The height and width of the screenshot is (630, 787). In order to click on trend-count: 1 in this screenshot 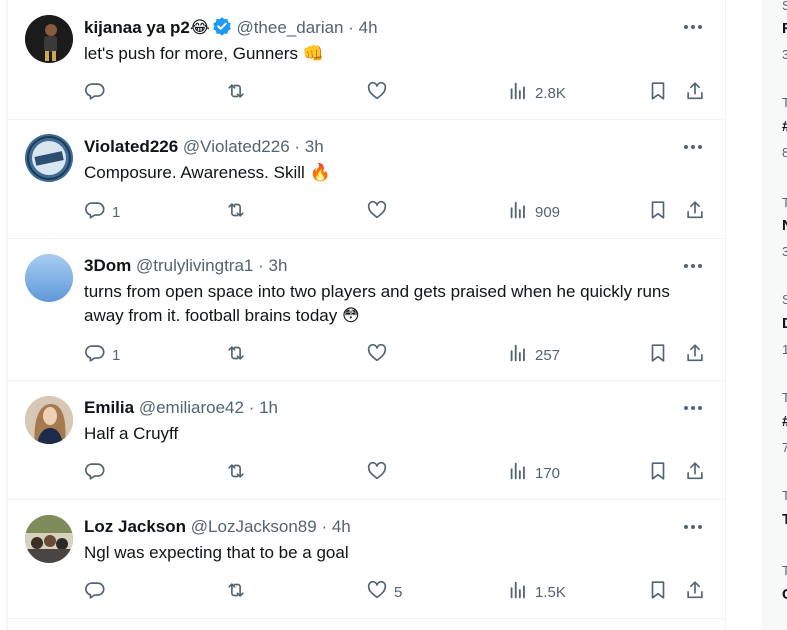, I will do `click(784, 349)`.